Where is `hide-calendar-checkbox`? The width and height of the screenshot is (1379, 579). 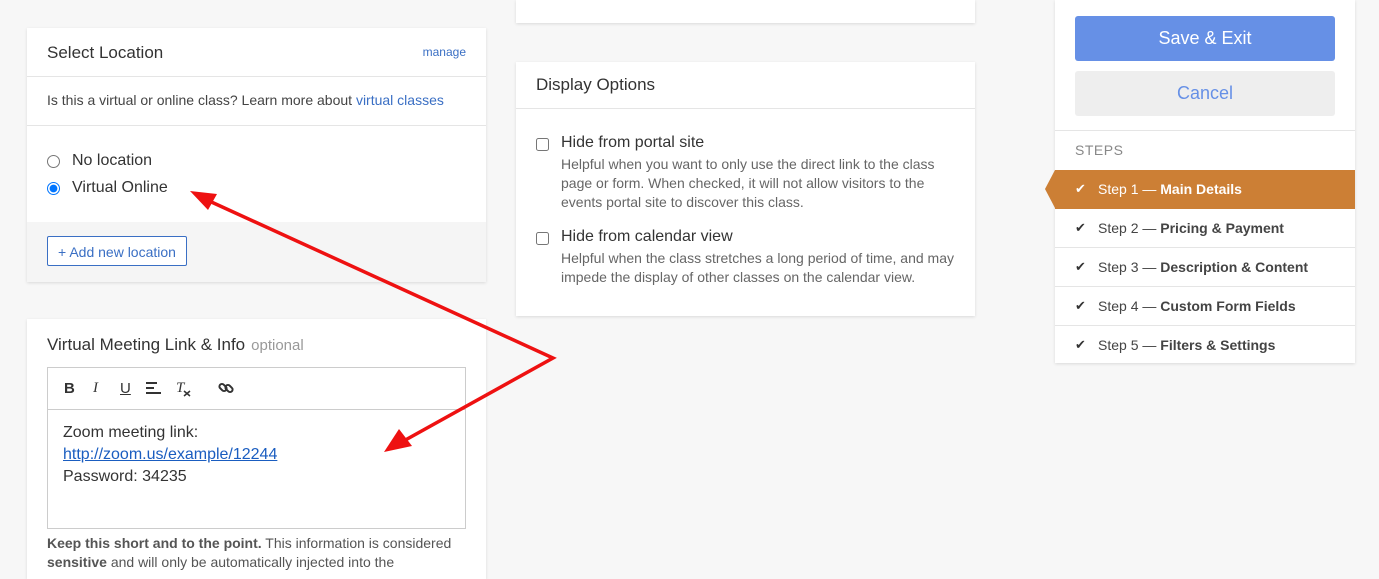
hide-calendar-checkbox is located at coordinates (542, 238).